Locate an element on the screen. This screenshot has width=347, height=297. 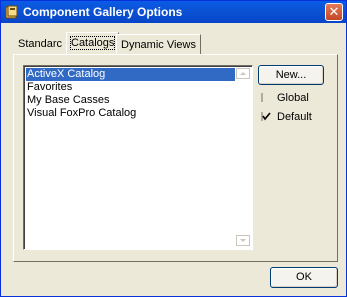
scroll-up-arrow-icon is located at coordinates (243, 73).